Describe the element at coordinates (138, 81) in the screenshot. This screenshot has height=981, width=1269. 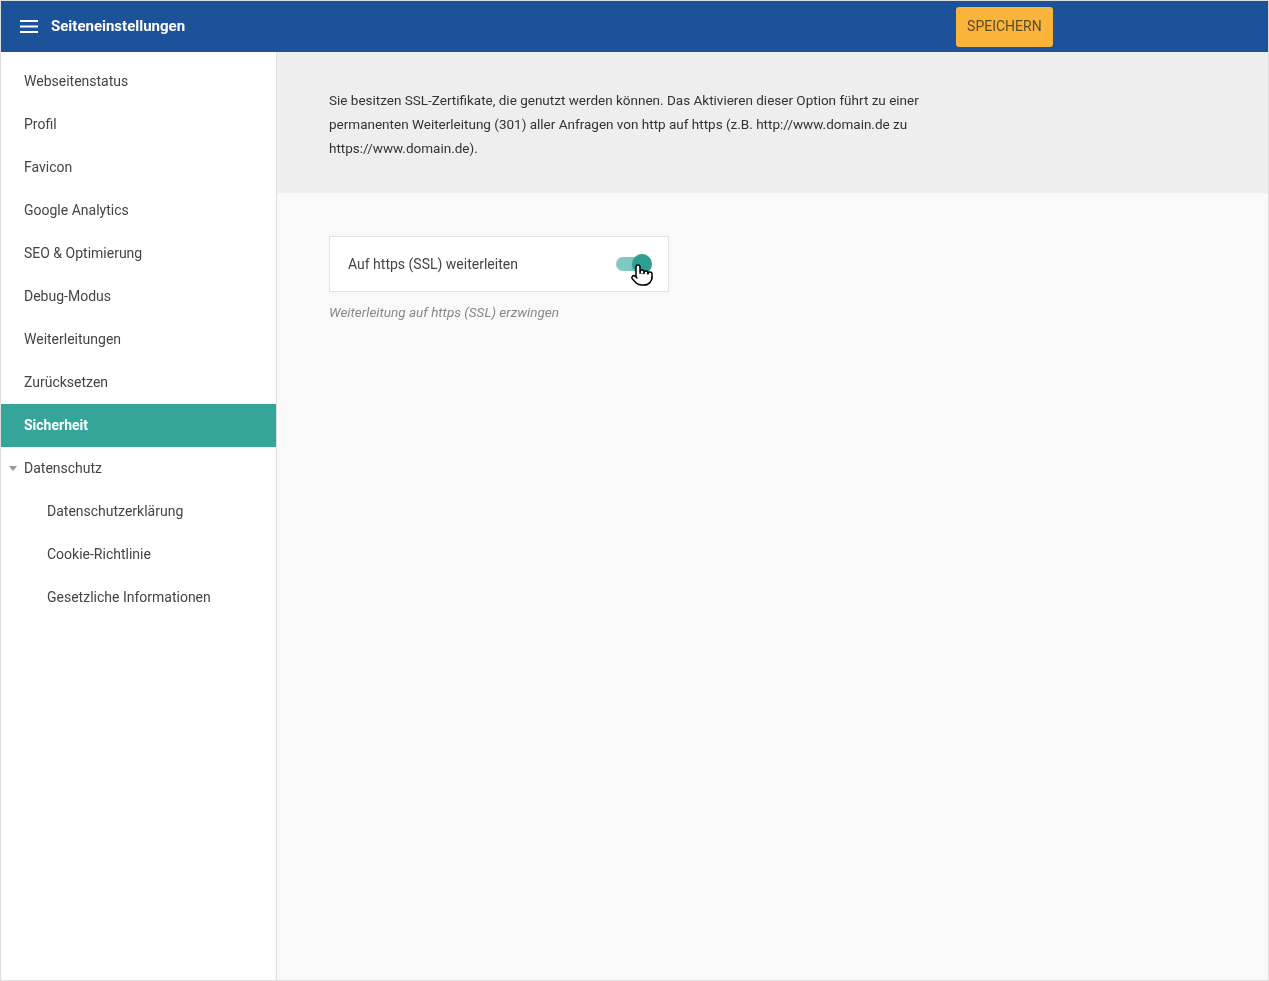
I see `sidebar-item: Webseitenstatus` at that location.